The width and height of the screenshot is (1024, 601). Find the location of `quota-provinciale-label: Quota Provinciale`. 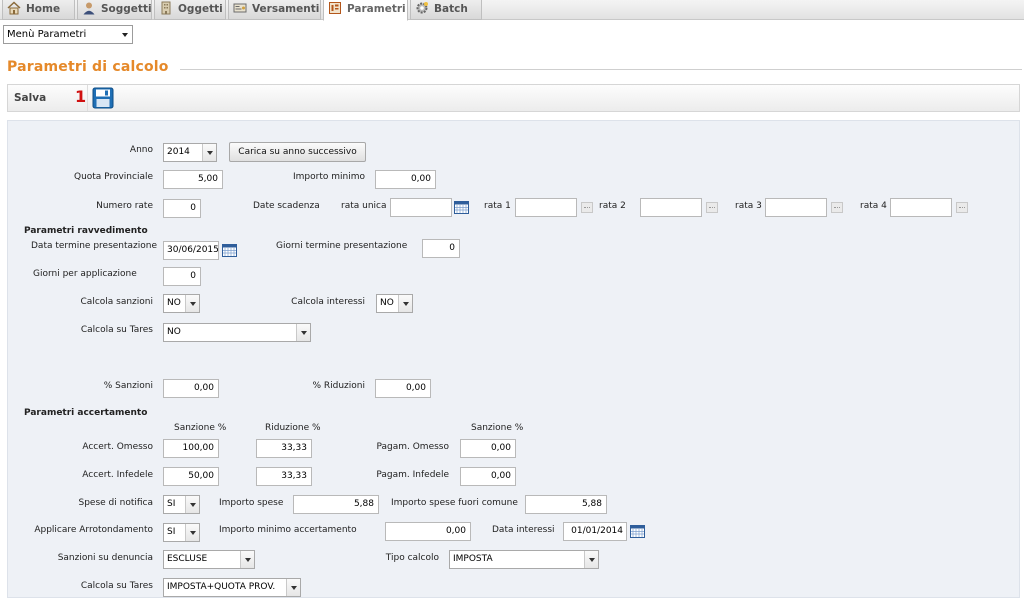

quota-provinciale-label: Quota Provinciale is located at coordinates (113, 177).